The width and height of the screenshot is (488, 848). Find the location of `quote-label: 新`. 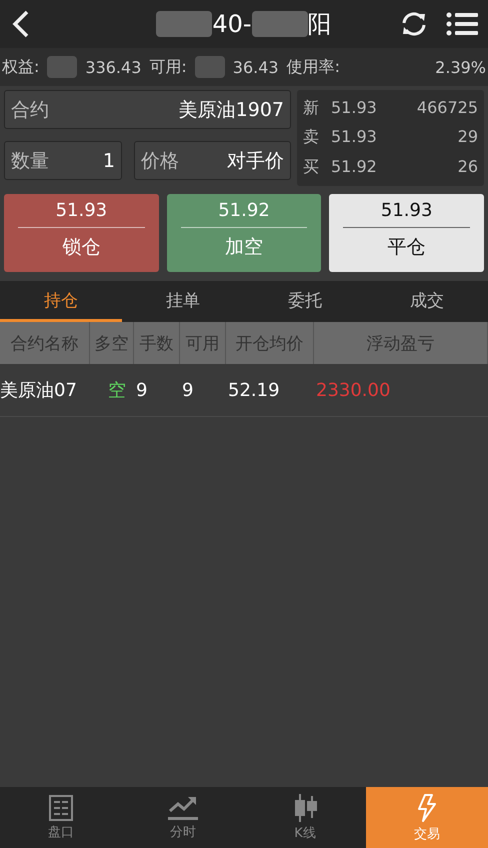

quote-label: 新 is located at coordinates (311, 109).